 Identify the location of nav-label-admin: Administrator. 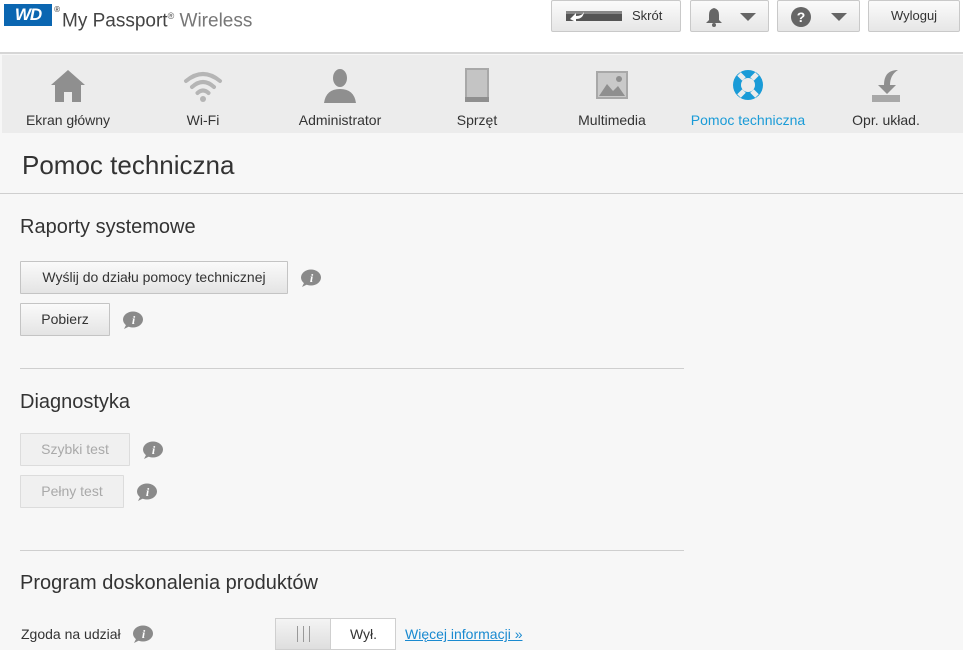
(340, 120).